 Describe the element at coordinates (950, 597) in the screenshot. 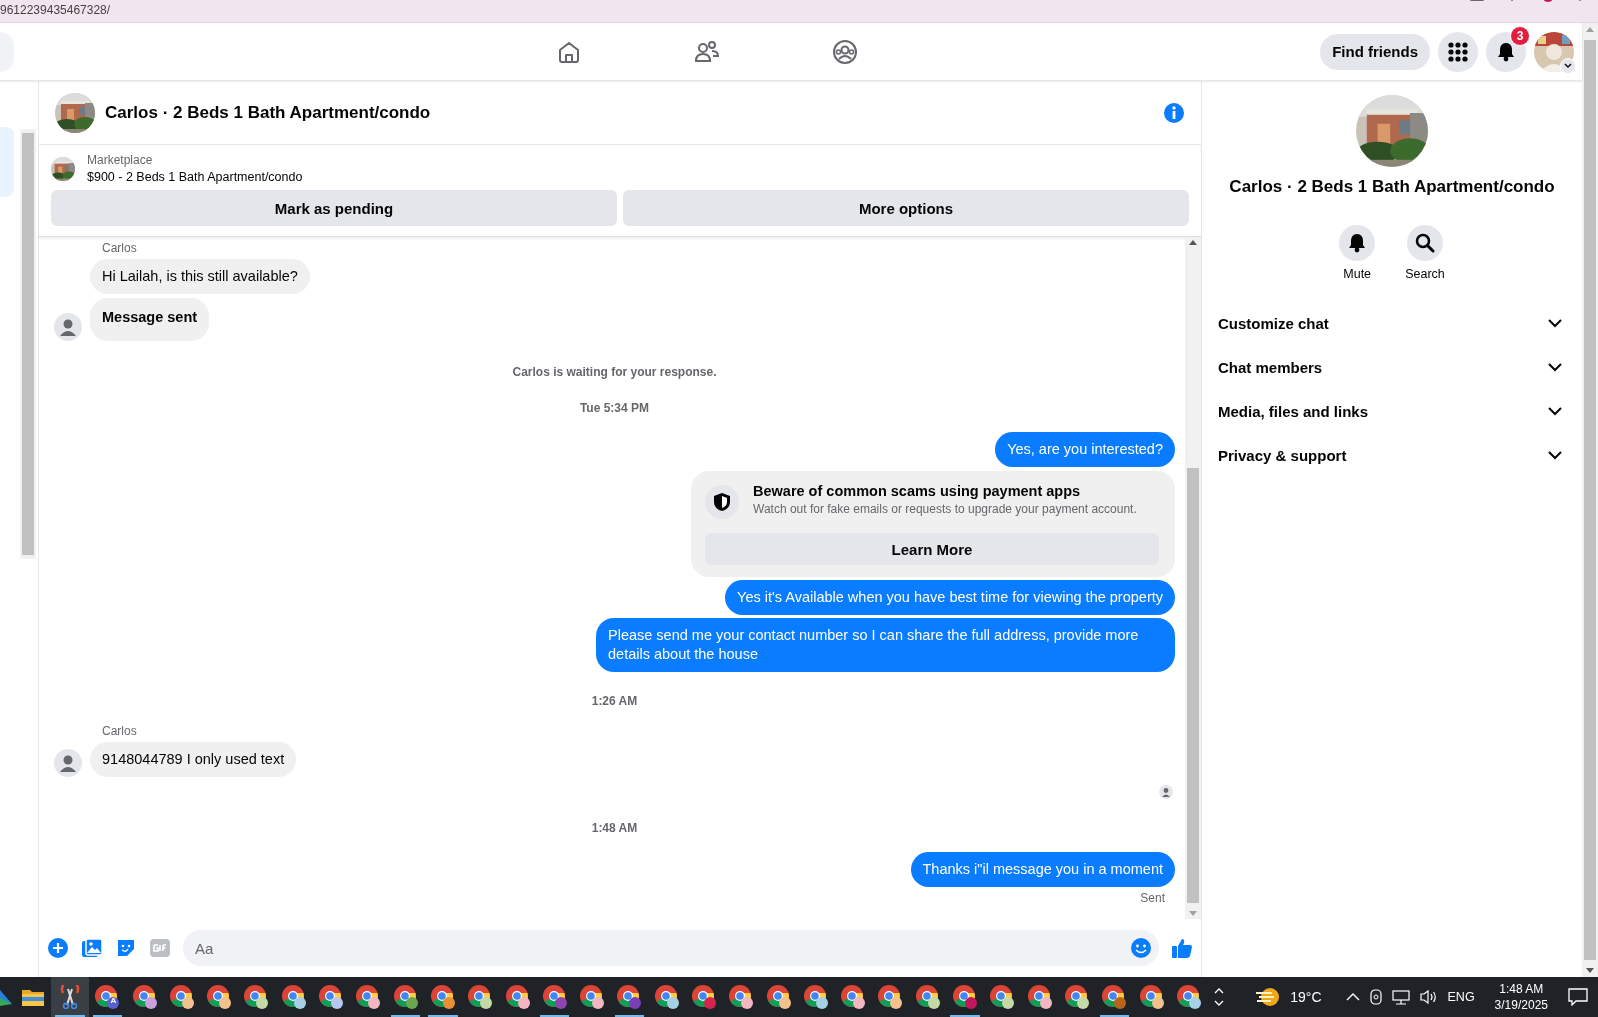

I see `message-bubble: Yes it's Available when you have best time for viewing the property` at that location.